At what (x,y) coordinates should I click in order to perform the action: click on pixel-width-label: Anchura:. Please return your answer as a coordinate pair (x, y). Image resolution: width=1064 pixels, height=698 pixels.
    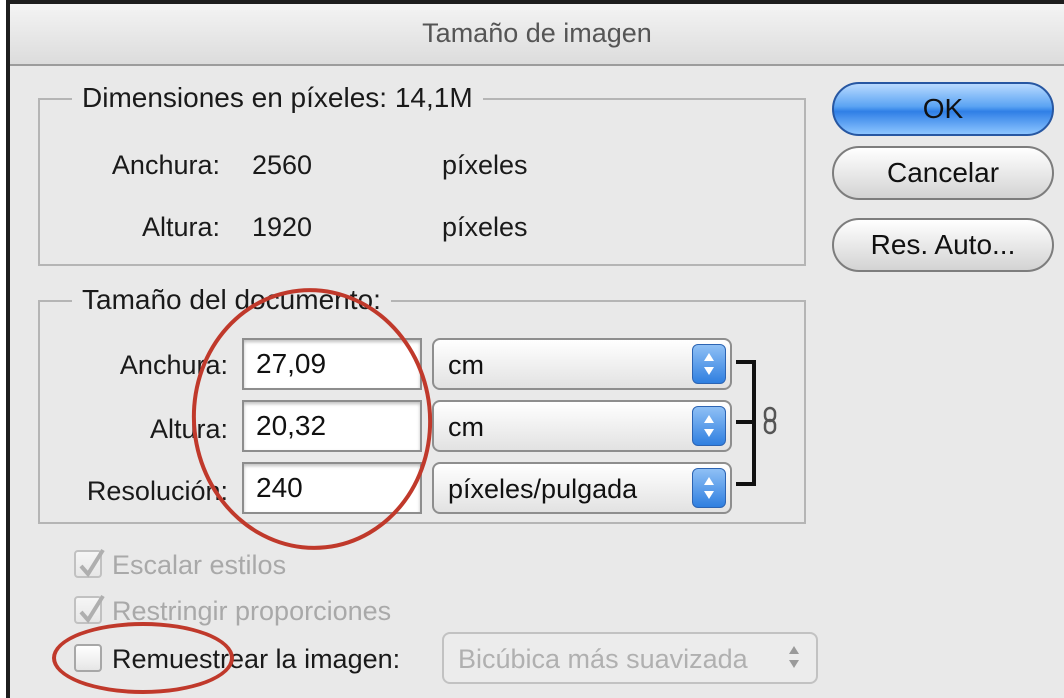
    Looking at the image, I should click on (165, 165).